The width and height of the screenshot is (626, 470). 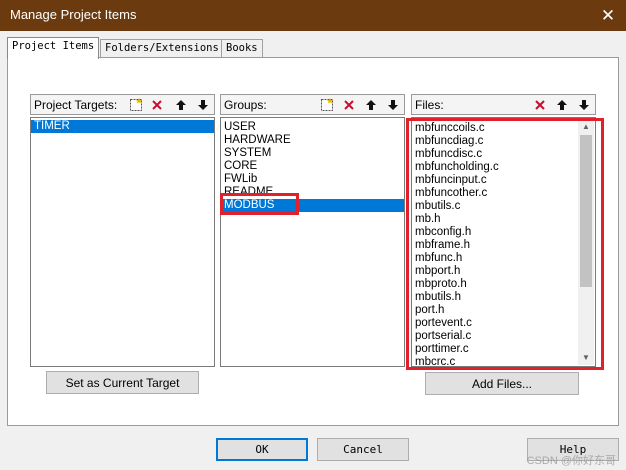 I want to click on scrollbar-thumb, so click(x=586, y=211).